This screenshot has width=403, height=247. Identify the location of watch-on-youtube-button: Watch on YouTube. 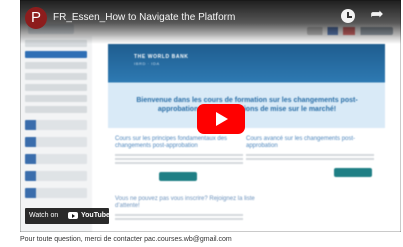
(67, 216).